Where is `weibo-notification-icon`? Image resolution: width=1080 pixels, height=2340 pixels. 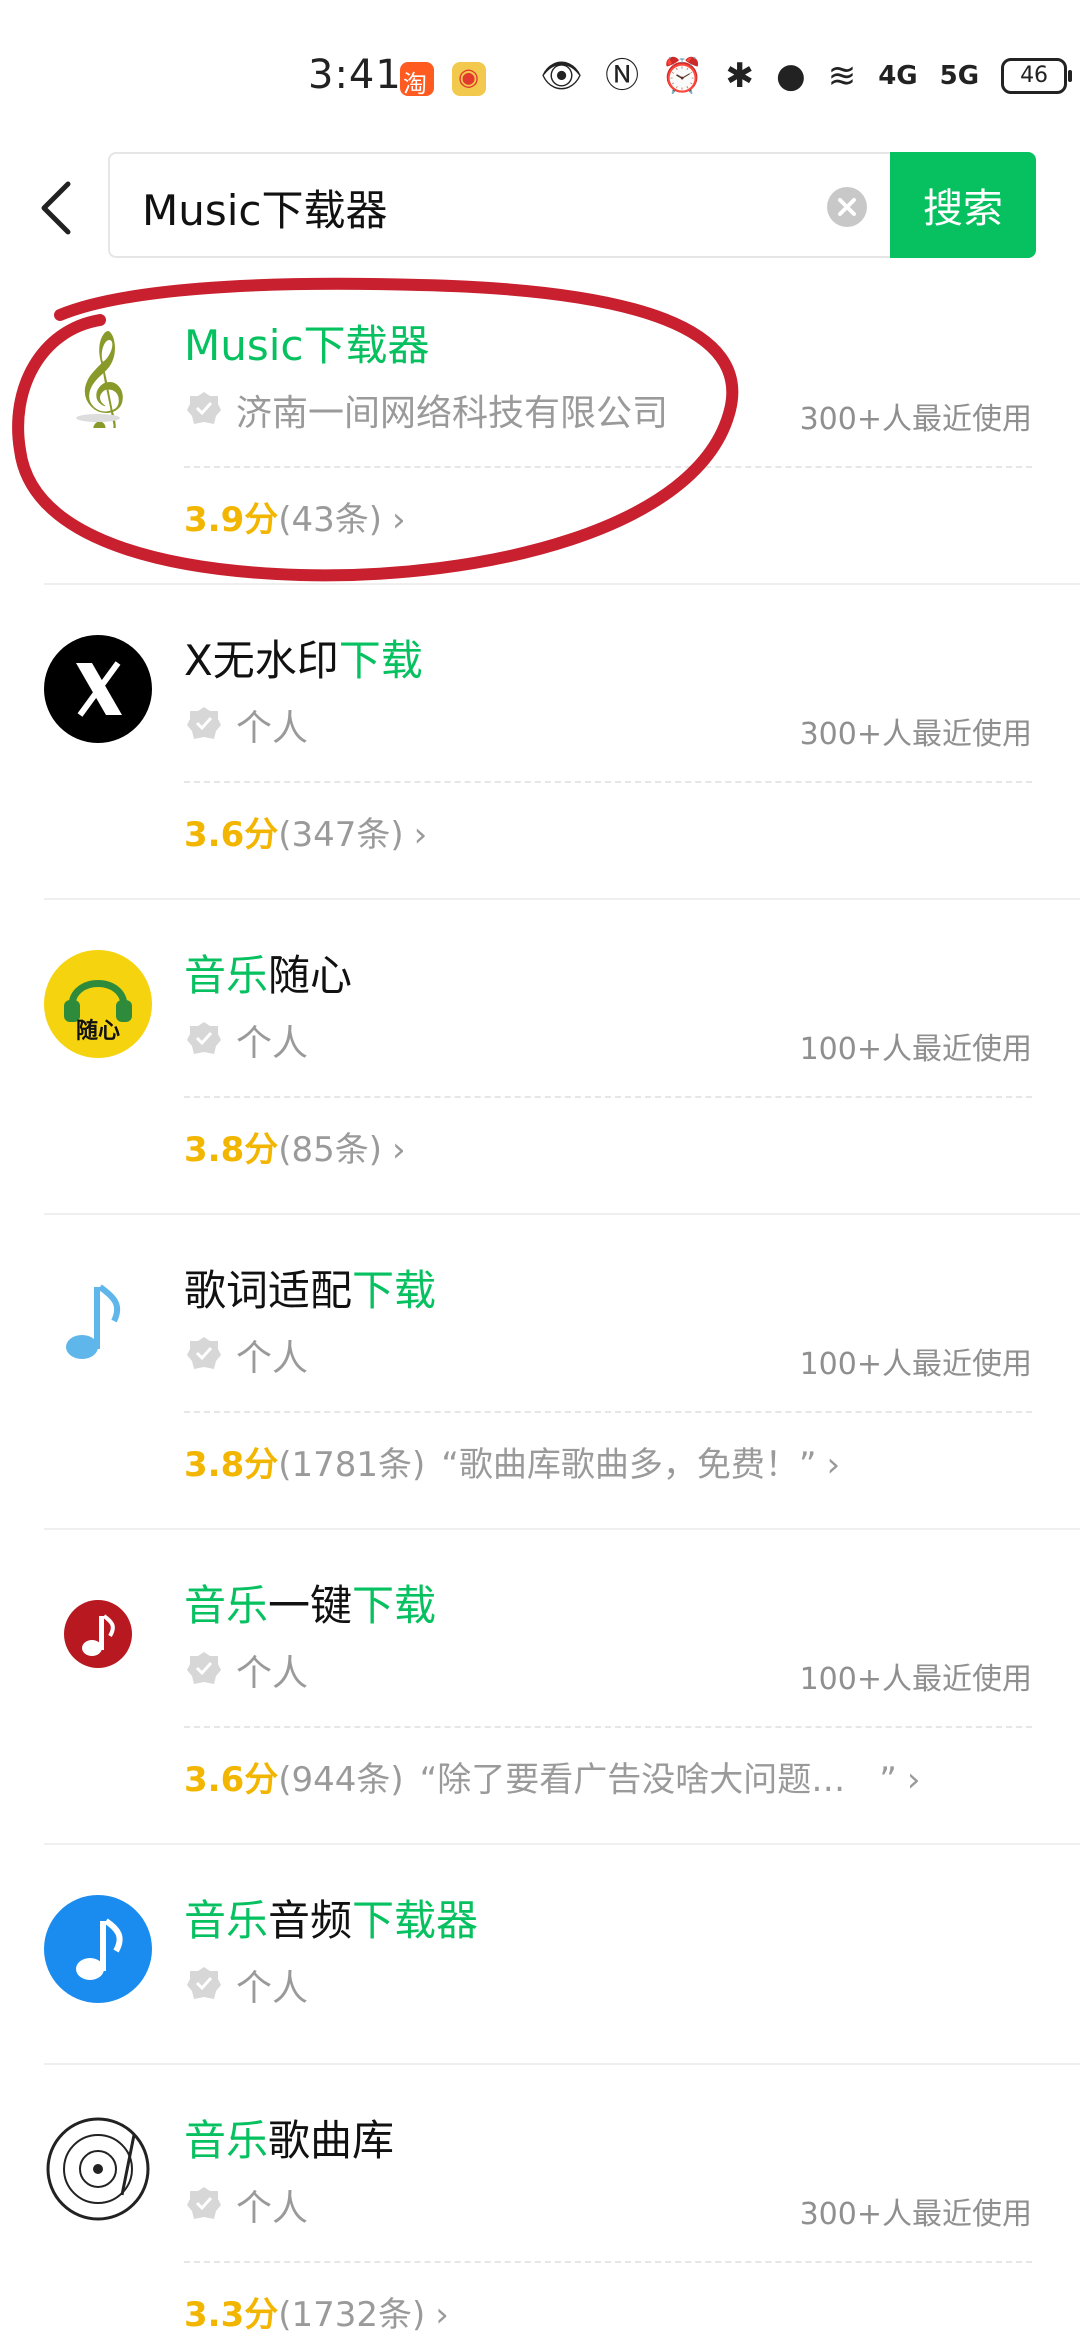
weibo-notification-icon is located at coordinates (469, 79).